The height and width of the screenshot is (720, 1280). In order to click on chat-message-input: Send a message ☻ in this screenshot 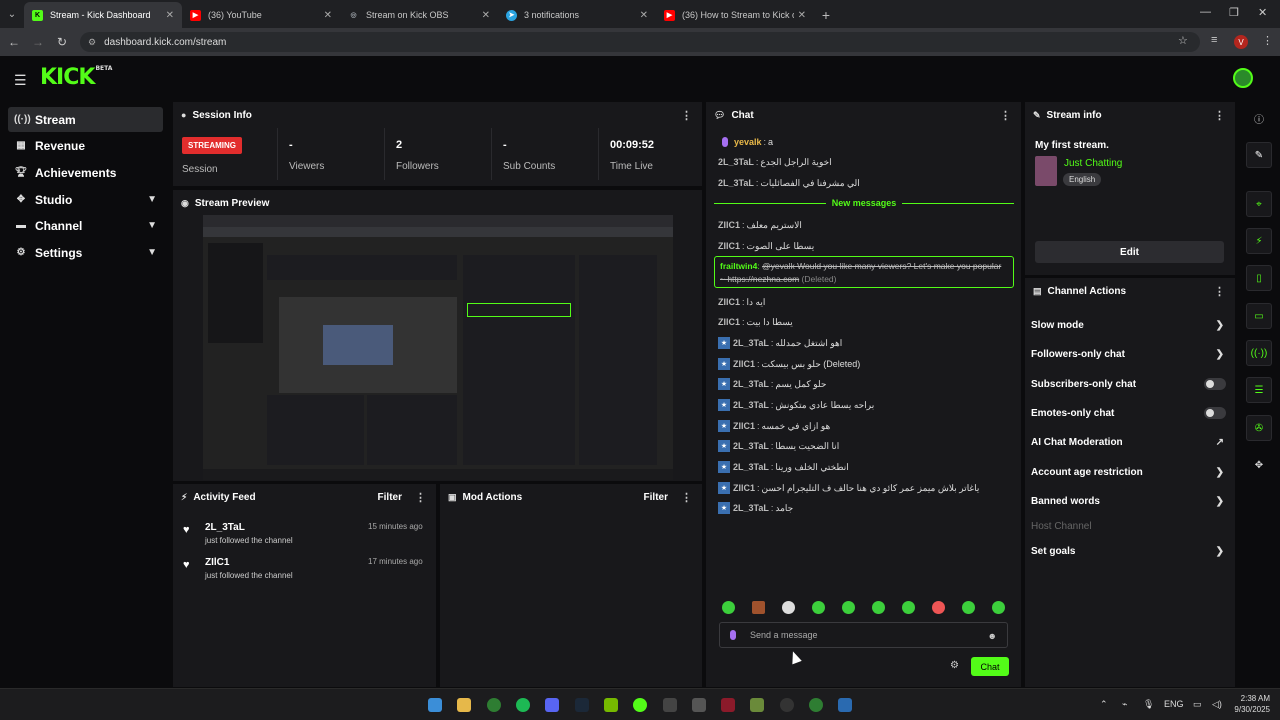, I will do `click(863, 635)`.